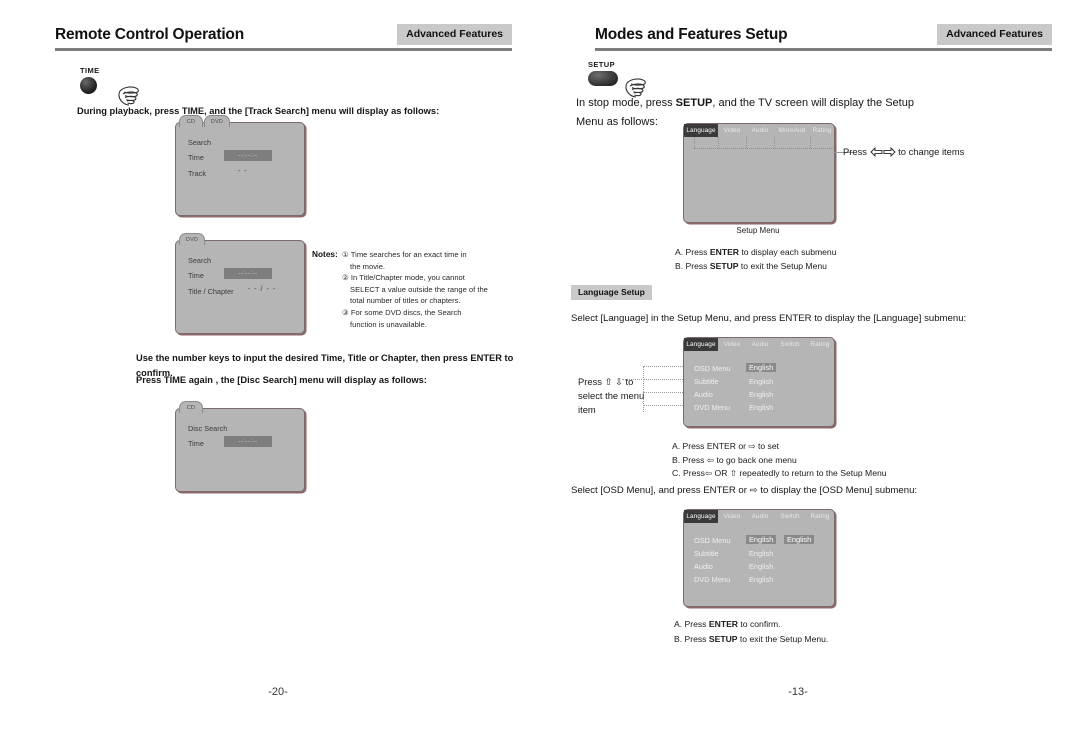  I want to click on callout-line: Press ⇧ ⇩ to, so click(606, 381).